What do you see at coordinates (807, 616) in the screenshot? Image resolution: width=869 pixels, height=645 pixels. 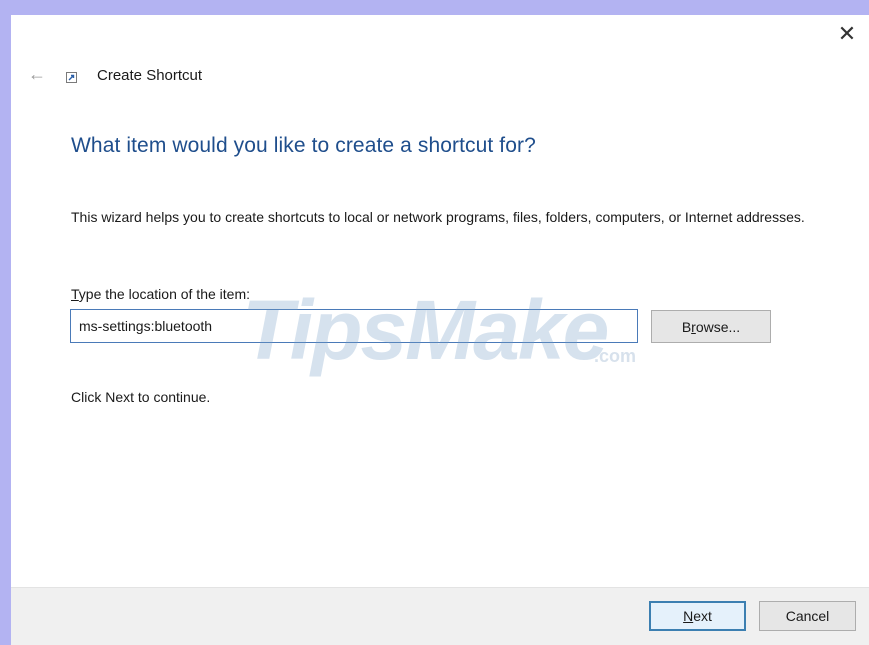 I see `cancel-button: Cancel` at bounding box center [807, 616].